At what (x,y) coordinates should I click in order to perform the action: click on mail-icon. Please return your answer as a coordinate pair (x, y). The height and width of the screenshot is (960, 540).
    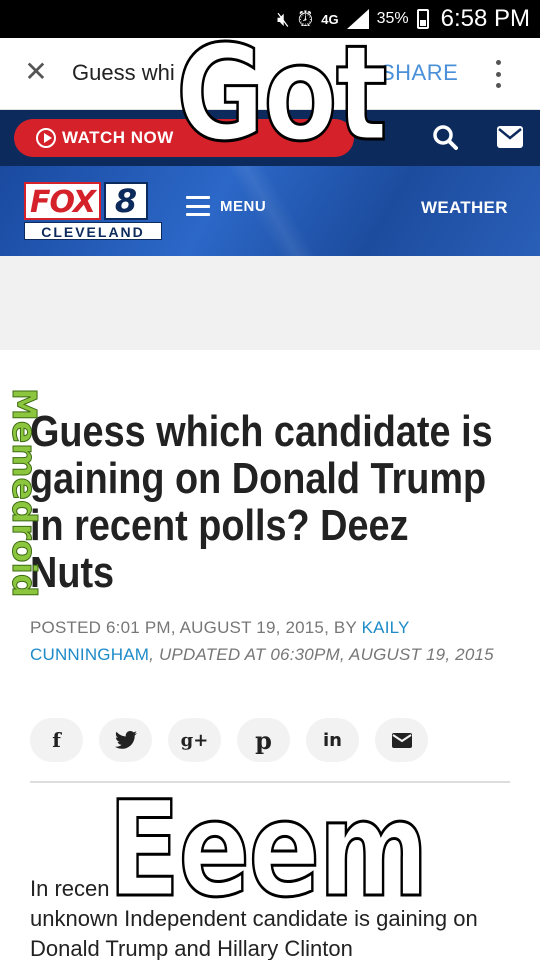
    Looking at the image, I should click on (510, 137).